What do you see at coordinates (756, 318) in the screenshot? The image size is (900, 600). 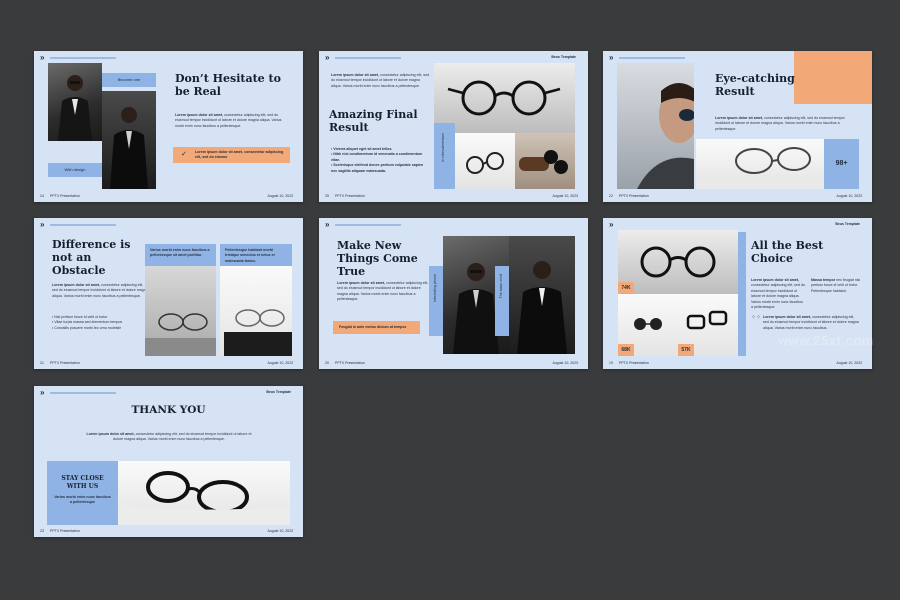 I see `dots-grid-icon: ⁘⁘` at bounding box center [756, 318].